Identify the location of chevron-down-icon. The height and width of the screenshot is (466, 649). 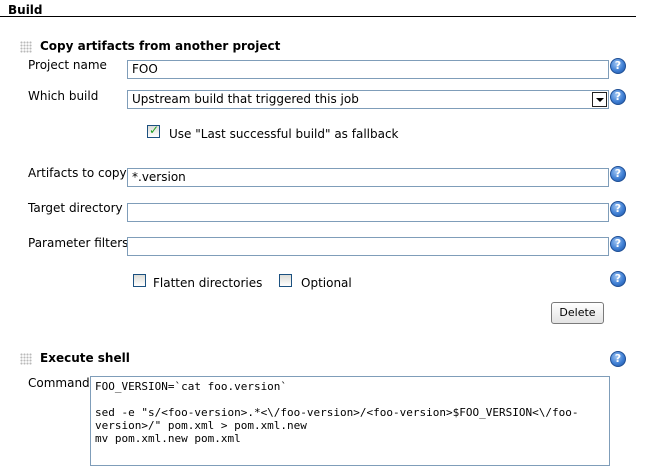
(599, 99).